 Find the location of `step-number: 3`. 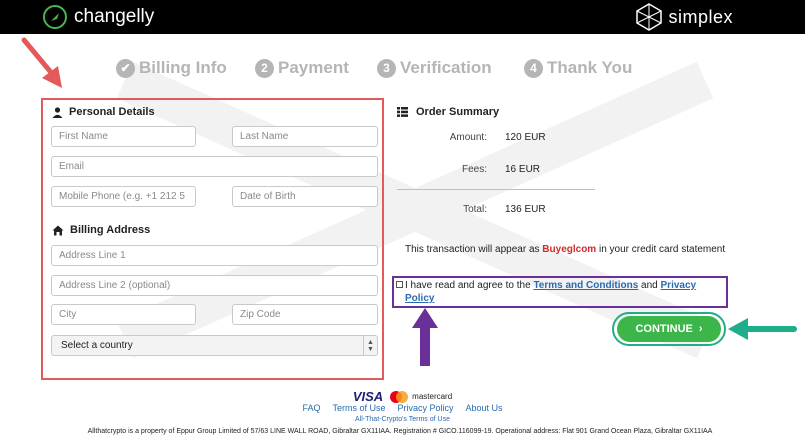

step-number: 3 is located at coordinates (386, 68).